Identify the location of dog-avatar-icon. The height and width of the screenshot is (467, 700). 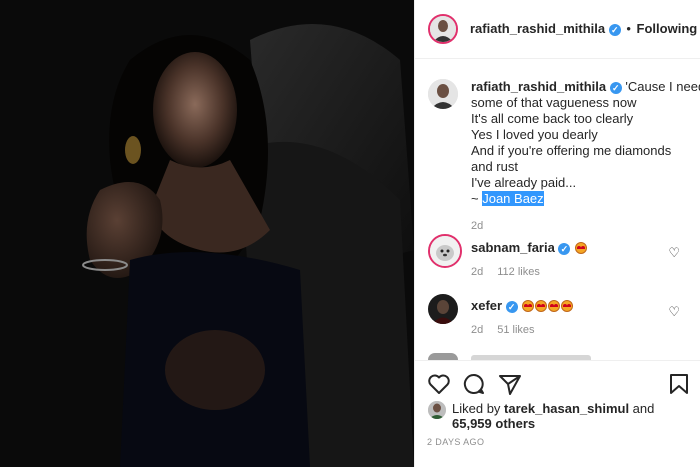
(445, 251).